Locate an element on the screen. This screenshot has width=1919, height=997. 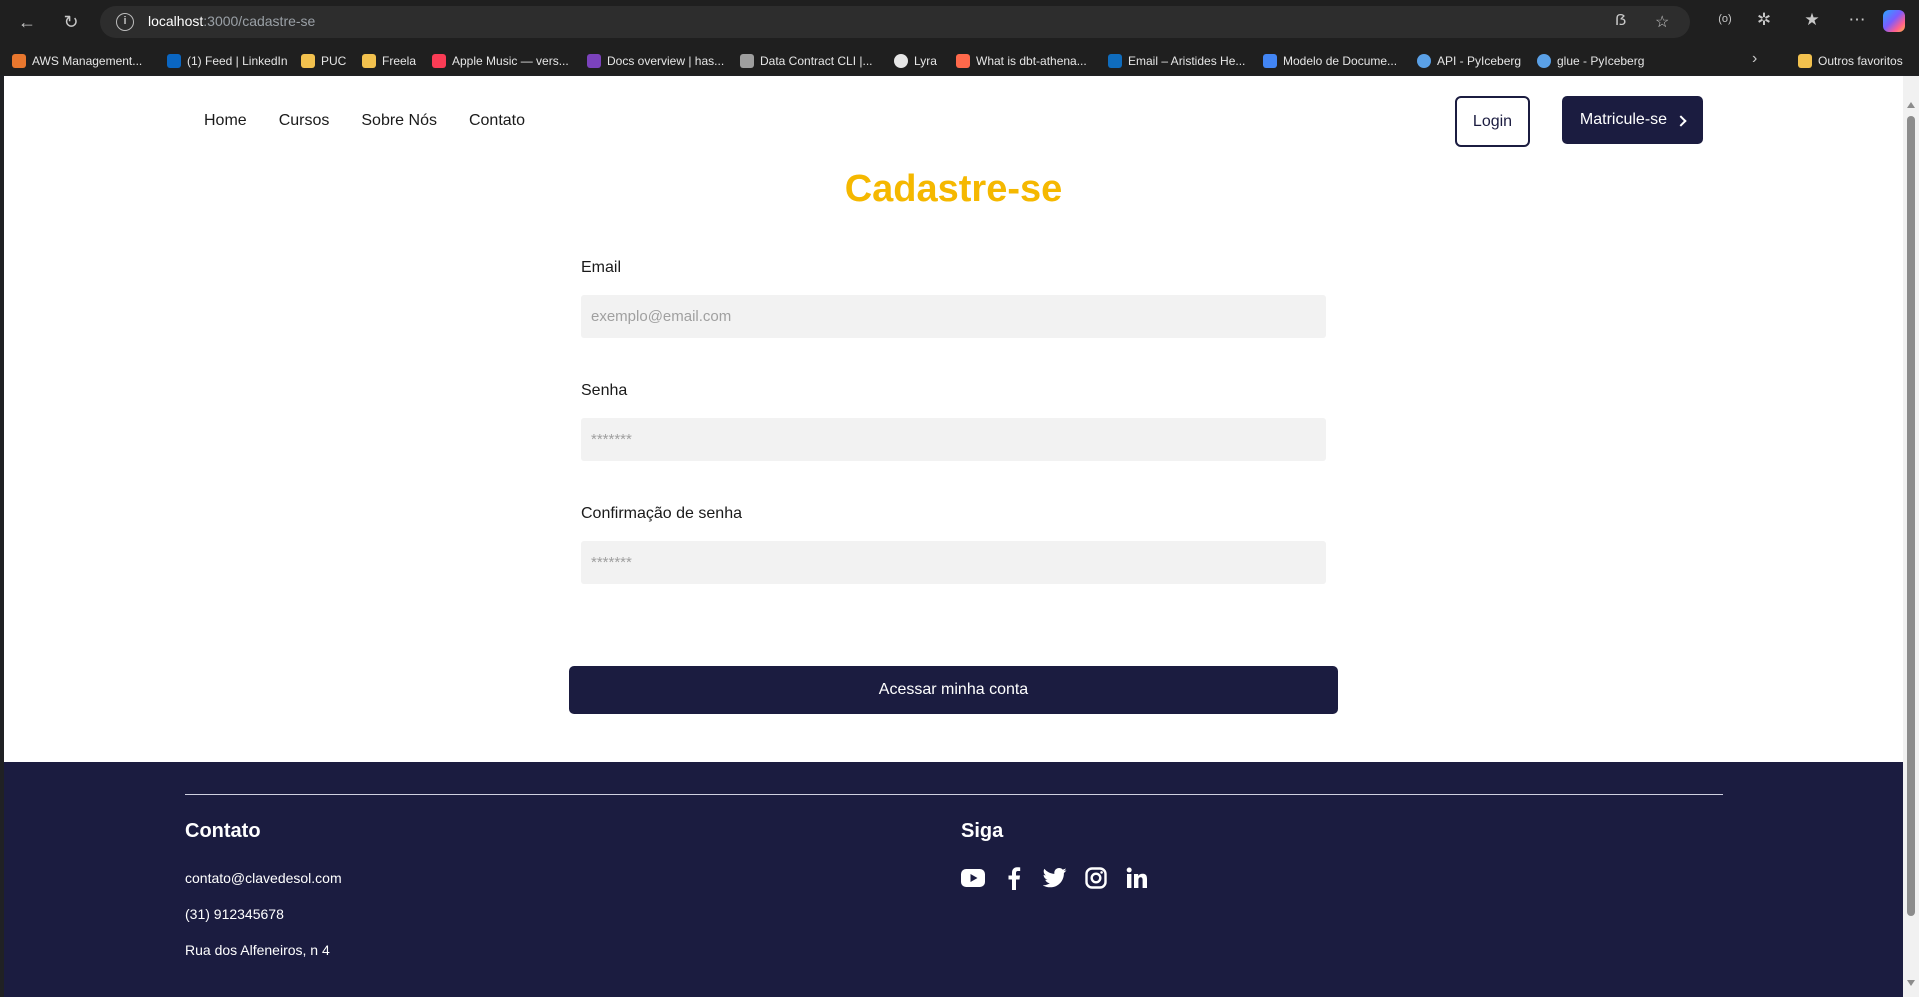
login-label: Login is located at coordinates (1492, 121).